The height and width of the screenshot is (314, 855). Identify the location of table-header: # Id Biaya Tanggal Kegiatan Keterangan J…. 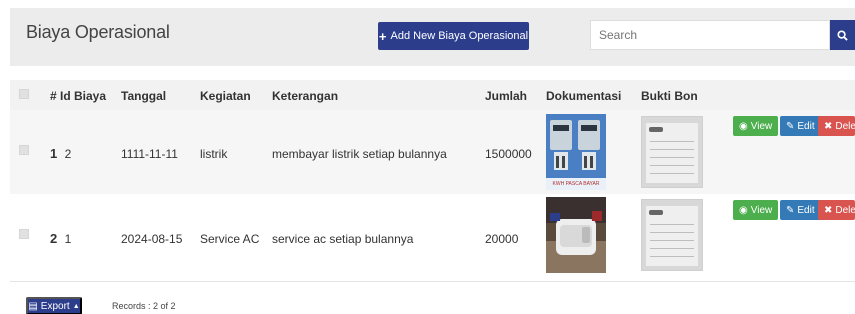
(432, 95).